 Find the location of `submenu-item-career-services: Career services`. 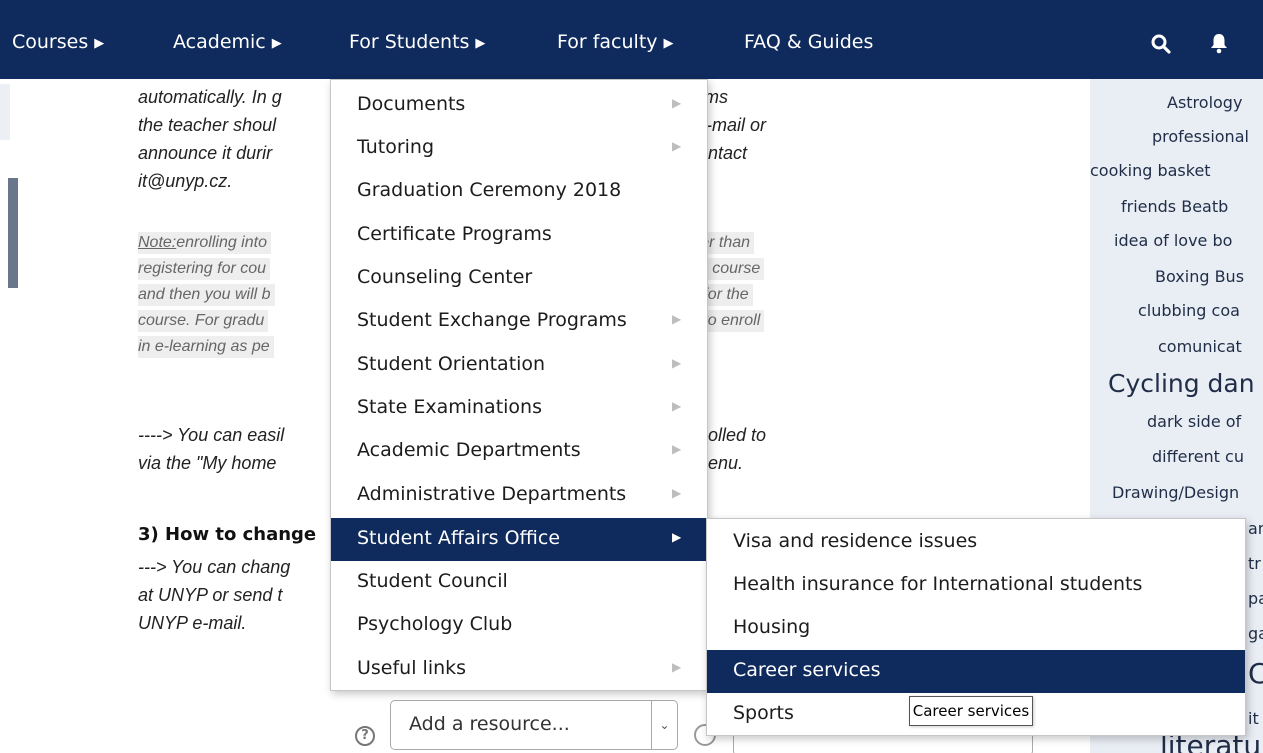

submenu-item-career-services: Career services is located at coordinates (976, 671).